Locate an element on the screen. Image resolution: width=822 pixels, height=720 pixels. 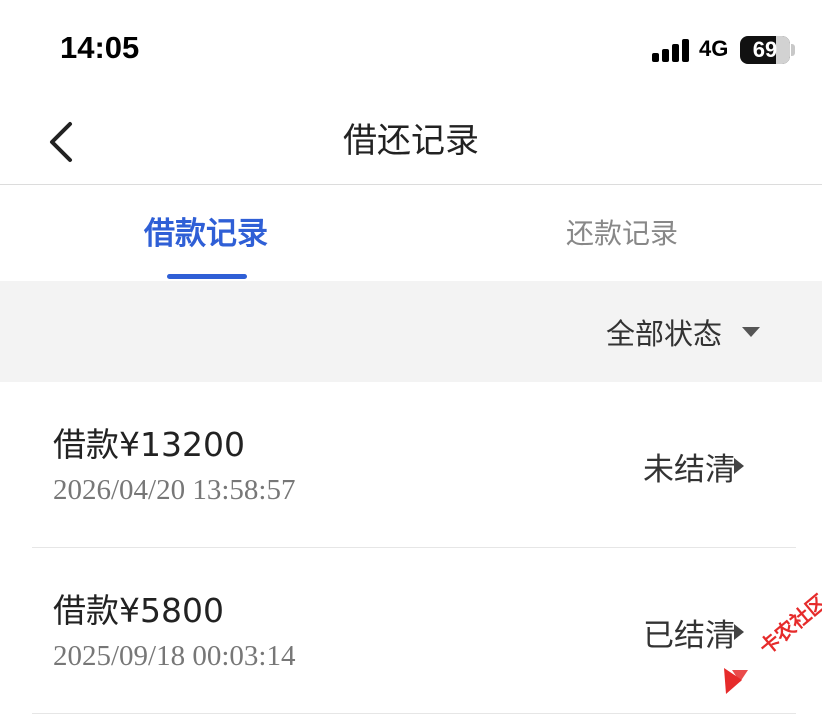
tab-repayment-records-label: 还款记录 is located at coordinates (621, 233).